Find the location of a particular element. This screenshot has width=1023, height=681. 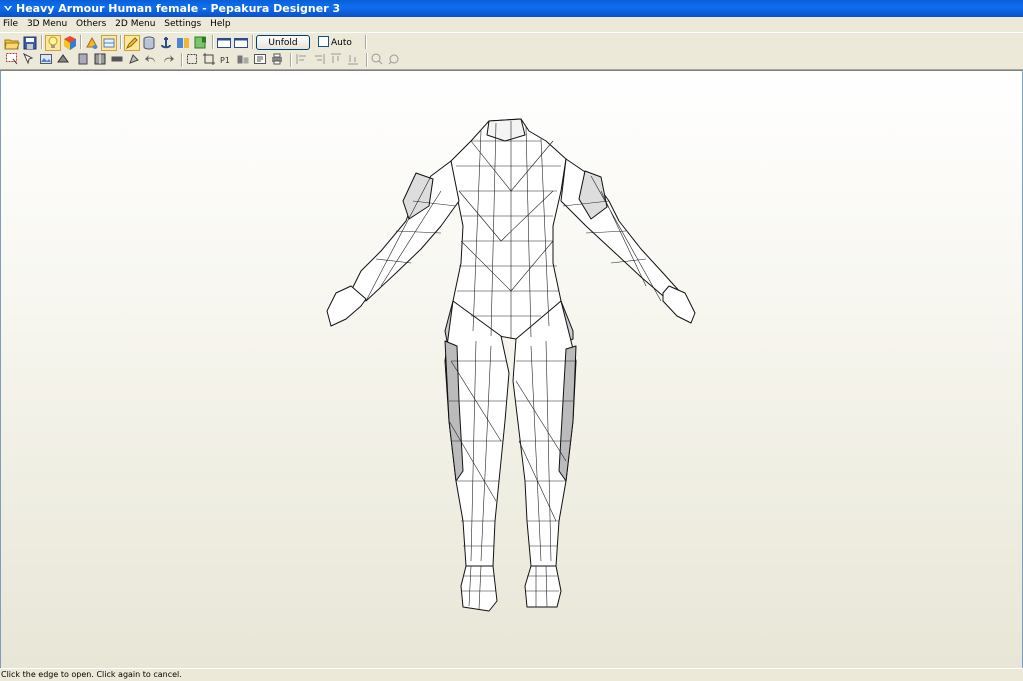

texture-cube-icon is located at coordinates (70, 43).